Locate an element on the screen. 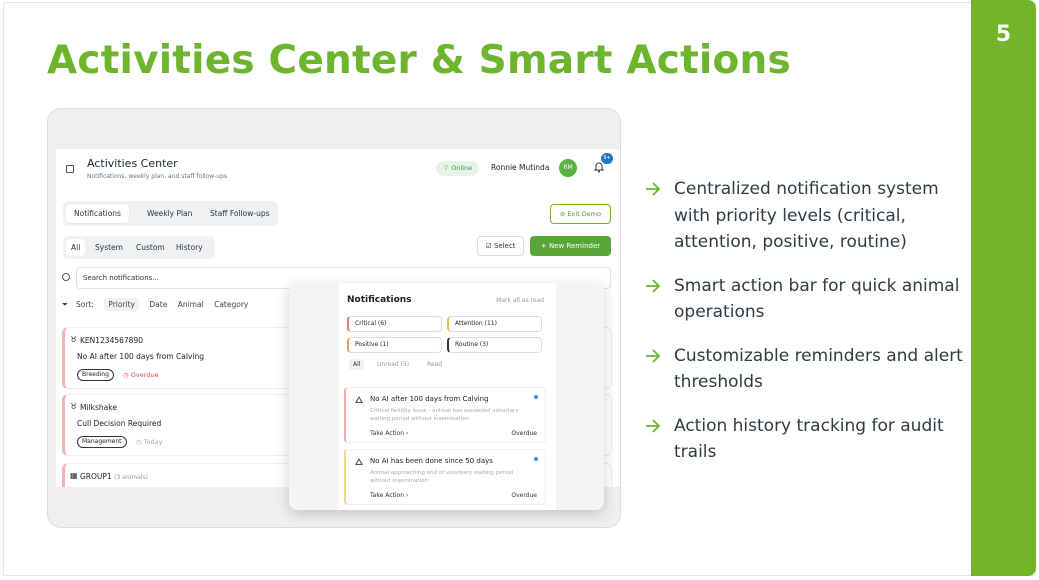 The image size is (1039, 580). tab-weekly-plan: Weekly Plan is located at coordinates (169, 213).